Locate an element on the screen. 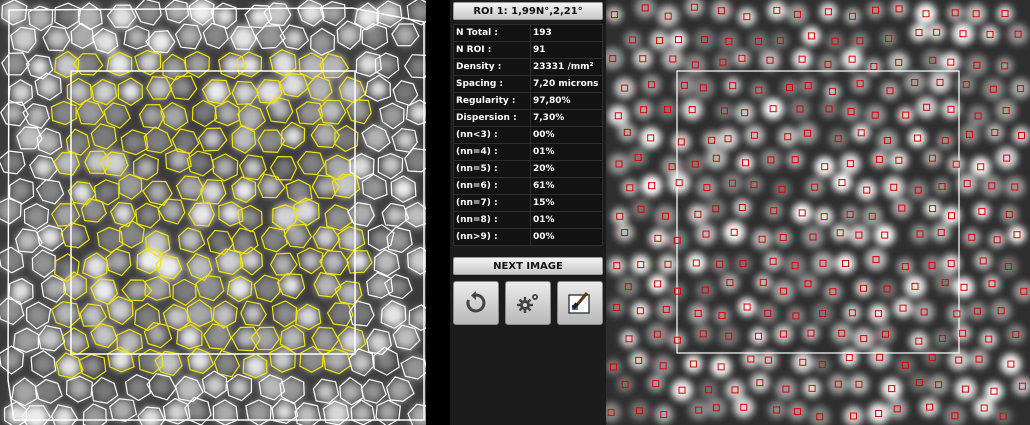  stats-row: (nn=5) :20% is located at coordinates (528, 169).